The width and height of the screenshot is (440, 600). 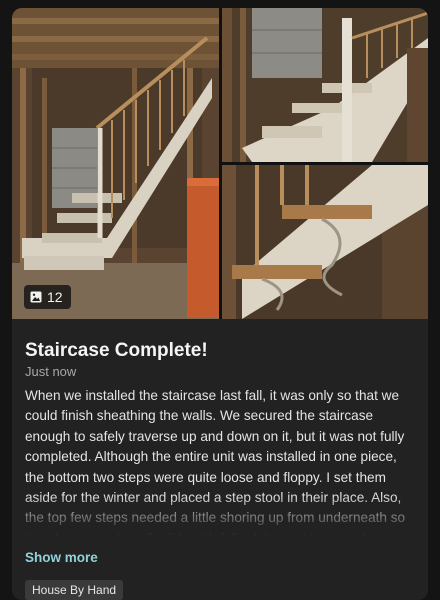 What do you see at coordinates (116, 350) in the screenshot?
I see `post-title: Staircase Complete!` at bounding box center [116, 350].